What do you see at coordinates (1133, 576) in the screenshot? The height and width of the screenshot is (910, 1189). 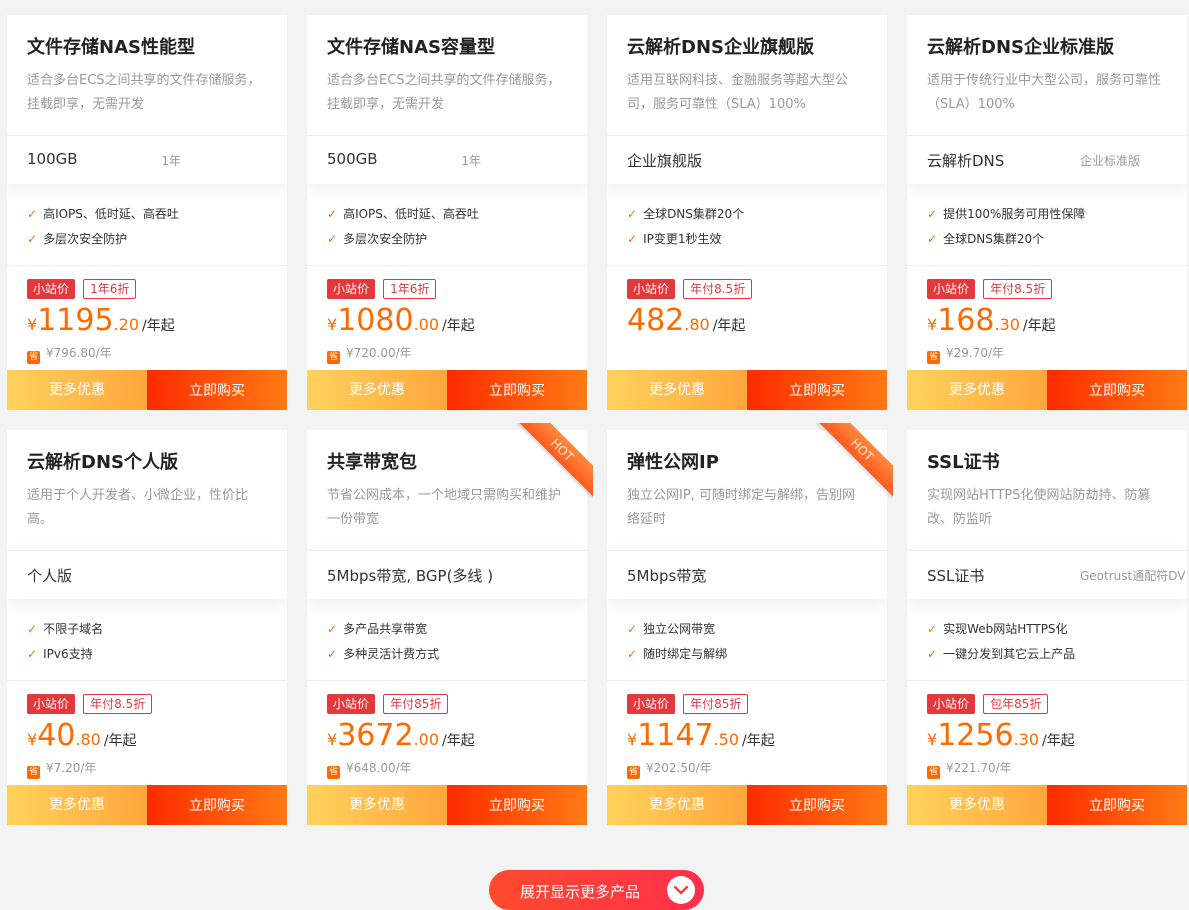 I see `spec-edition: Geotrust通配符DV` at bounding box center [1133, 576].